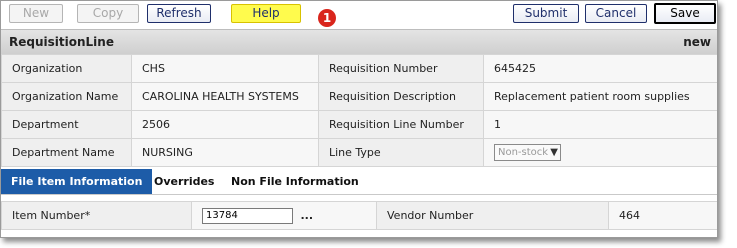 The image size is (737, 248). I want to click on department-value: 2506, so click(225, 124).